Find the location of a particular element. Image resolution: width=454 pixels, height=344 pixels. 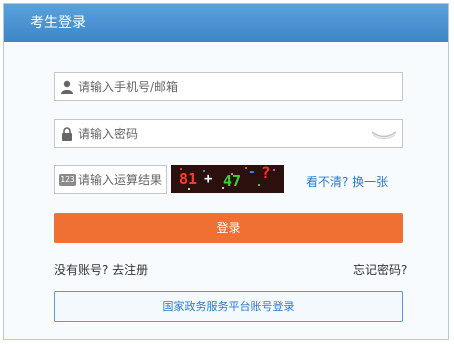

captcha-question: ? is located at coordinates (266, 173).